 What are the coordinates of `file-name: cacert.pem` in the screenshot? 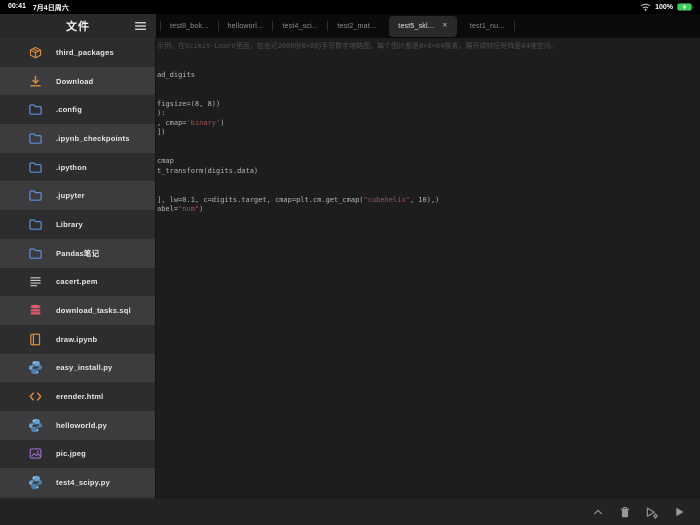 It's located at (77, 282).